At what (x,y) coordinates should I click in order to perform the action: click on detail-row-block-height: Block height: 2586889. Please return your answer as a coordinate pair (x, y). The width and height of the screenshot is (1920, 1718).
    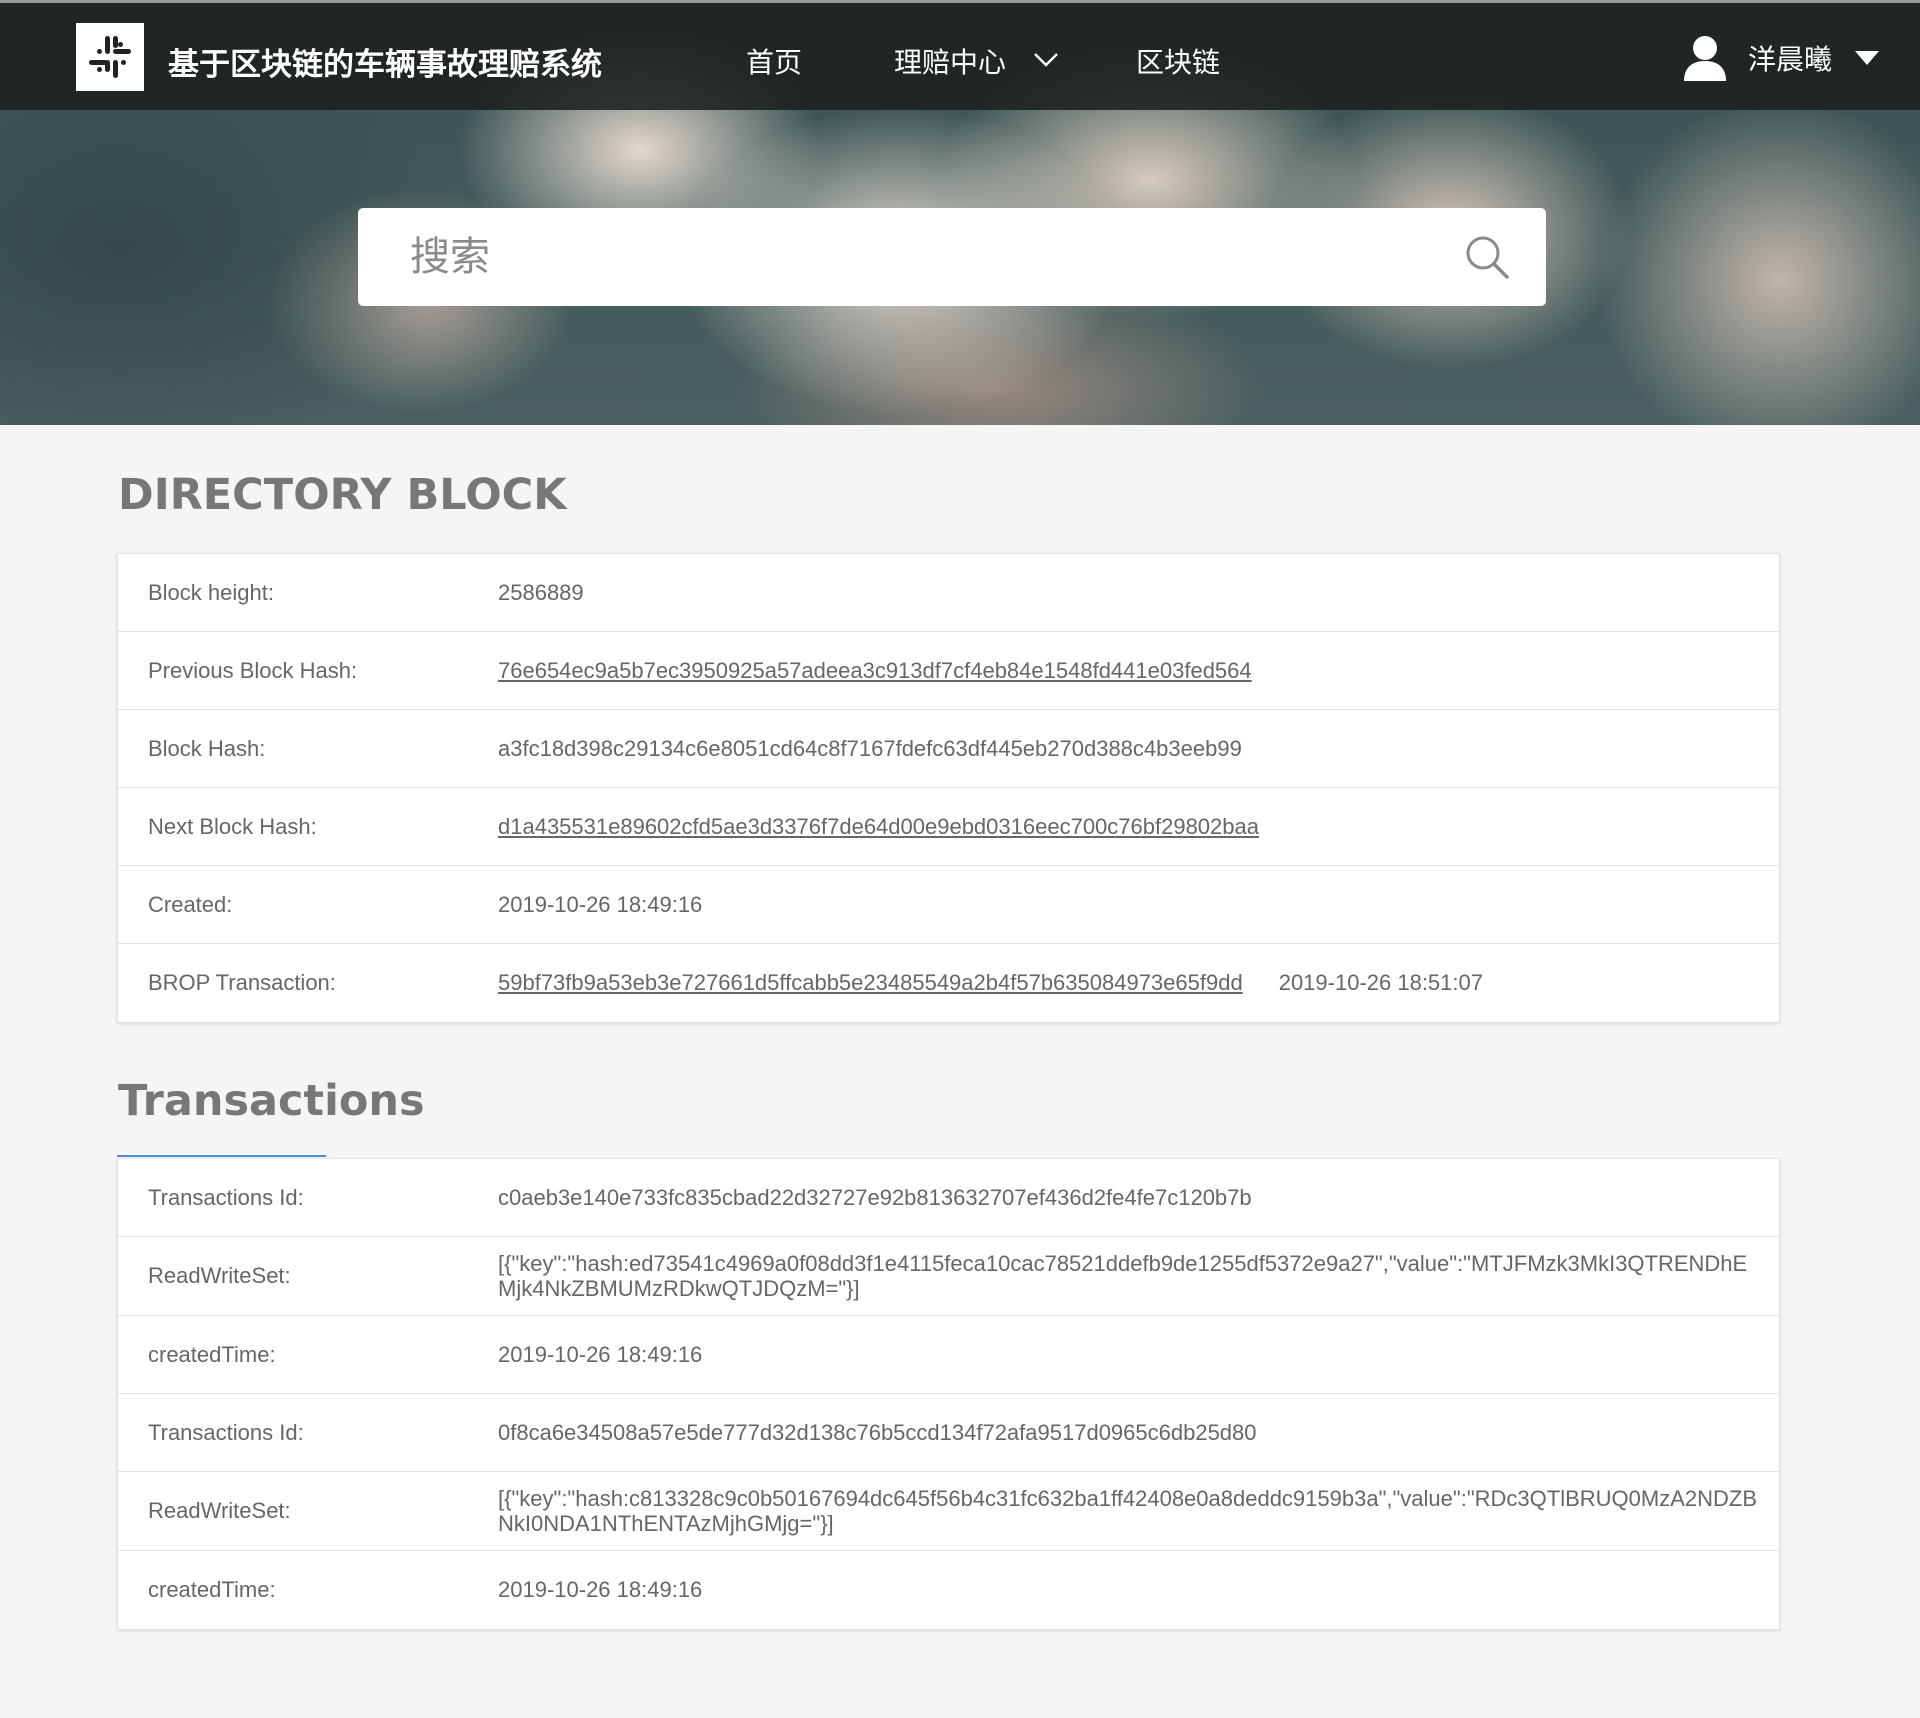
    Looking at the image, I should click on (948, 593).